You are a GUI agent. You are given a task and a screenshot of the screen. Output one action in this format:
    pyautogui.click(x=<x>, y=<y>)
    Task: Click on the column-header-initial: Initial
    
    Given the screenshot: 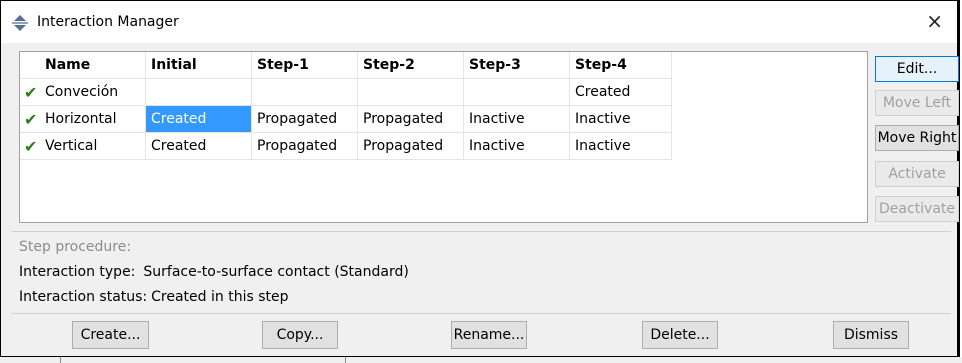 What is the action you would take?
    pyautogui.click(x=198, y=65)
    